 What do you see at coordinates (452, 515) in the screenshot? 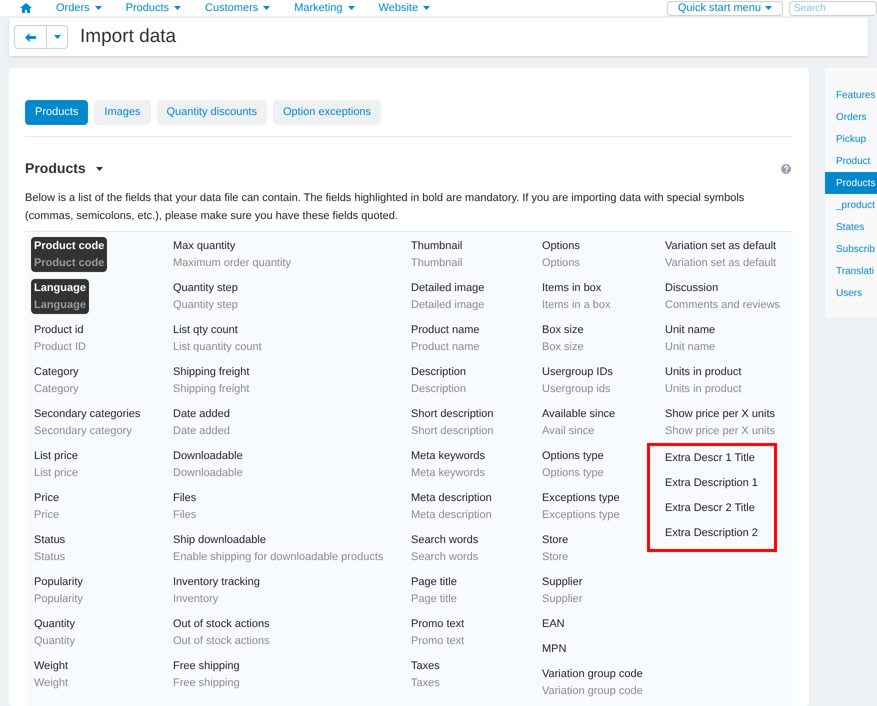
I see `field-description: Meta description` at bounding box center [452, 515].